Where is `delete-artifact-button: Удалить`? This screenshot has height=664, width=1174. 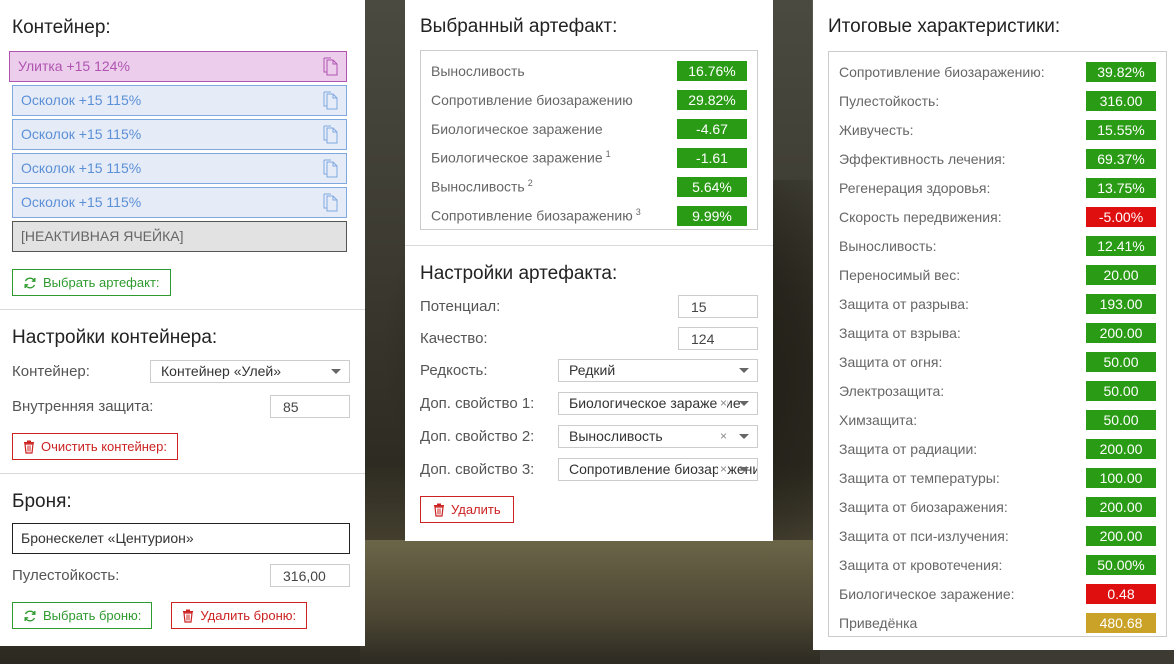 delete-artifact-button: Удалить is located at coordinates (467, 509).